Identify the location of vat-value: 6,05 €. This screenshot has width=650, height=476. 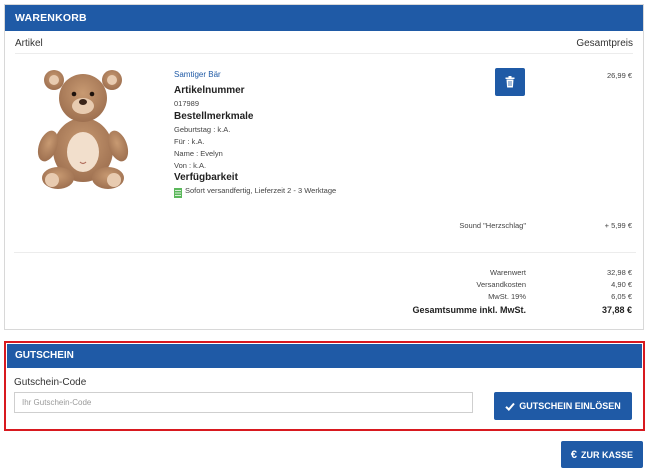
(621, 296).